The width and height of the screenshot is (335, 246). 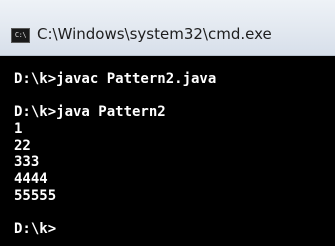 I want to click on console-line: D:\k>java Pattern2, so click(x=90, y=112).